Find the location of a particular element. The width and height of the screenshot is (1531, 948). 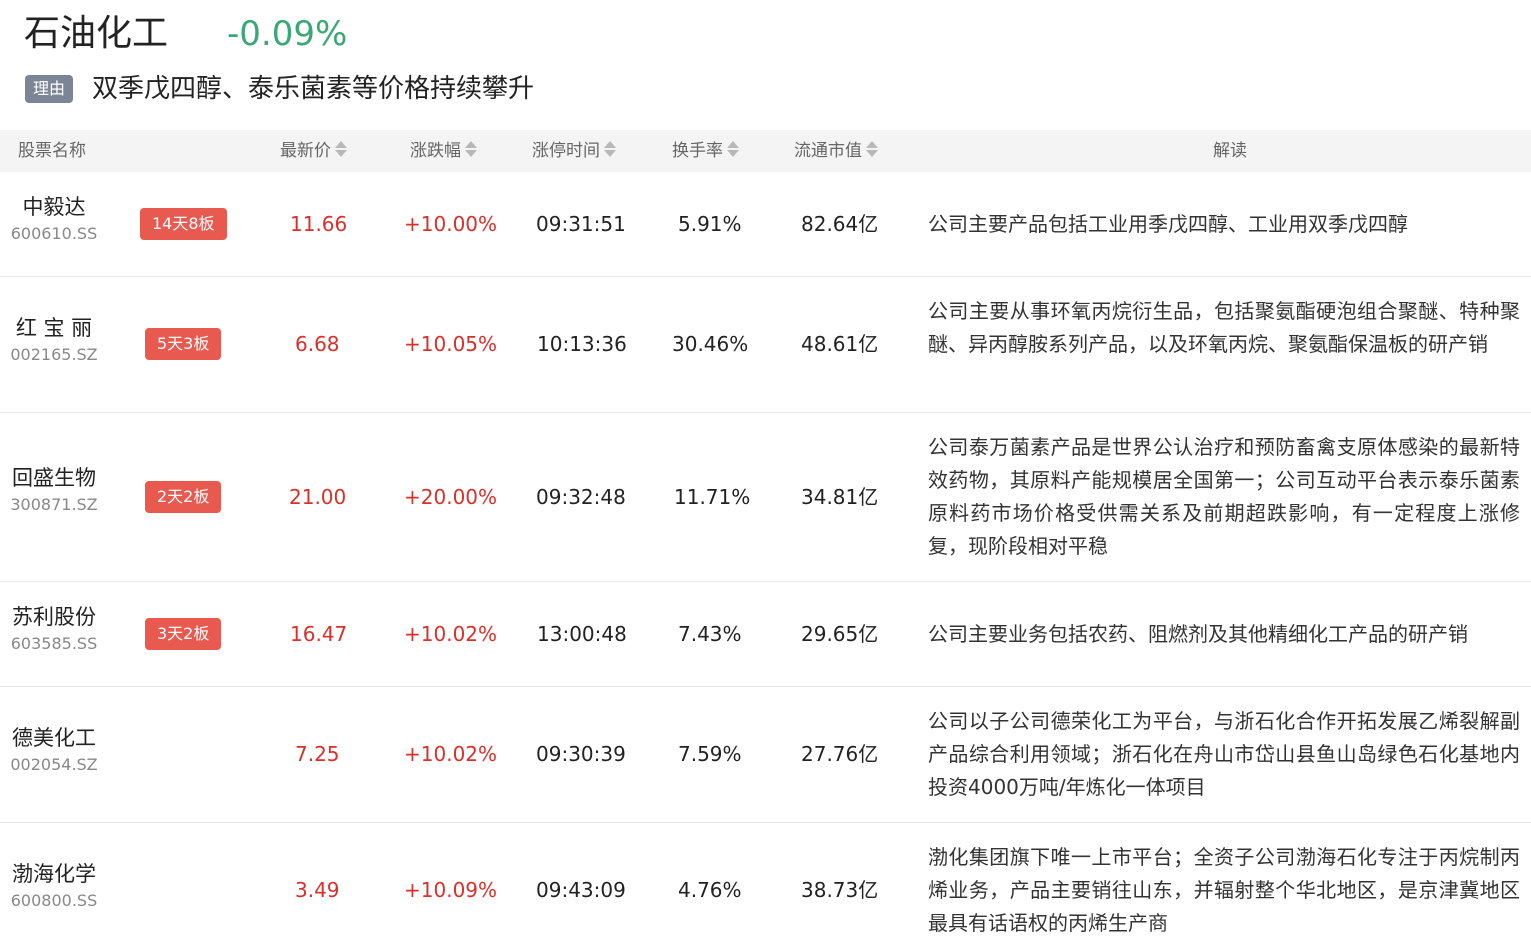

sector-title: 石油化工 is located at coordinates (96, 33).